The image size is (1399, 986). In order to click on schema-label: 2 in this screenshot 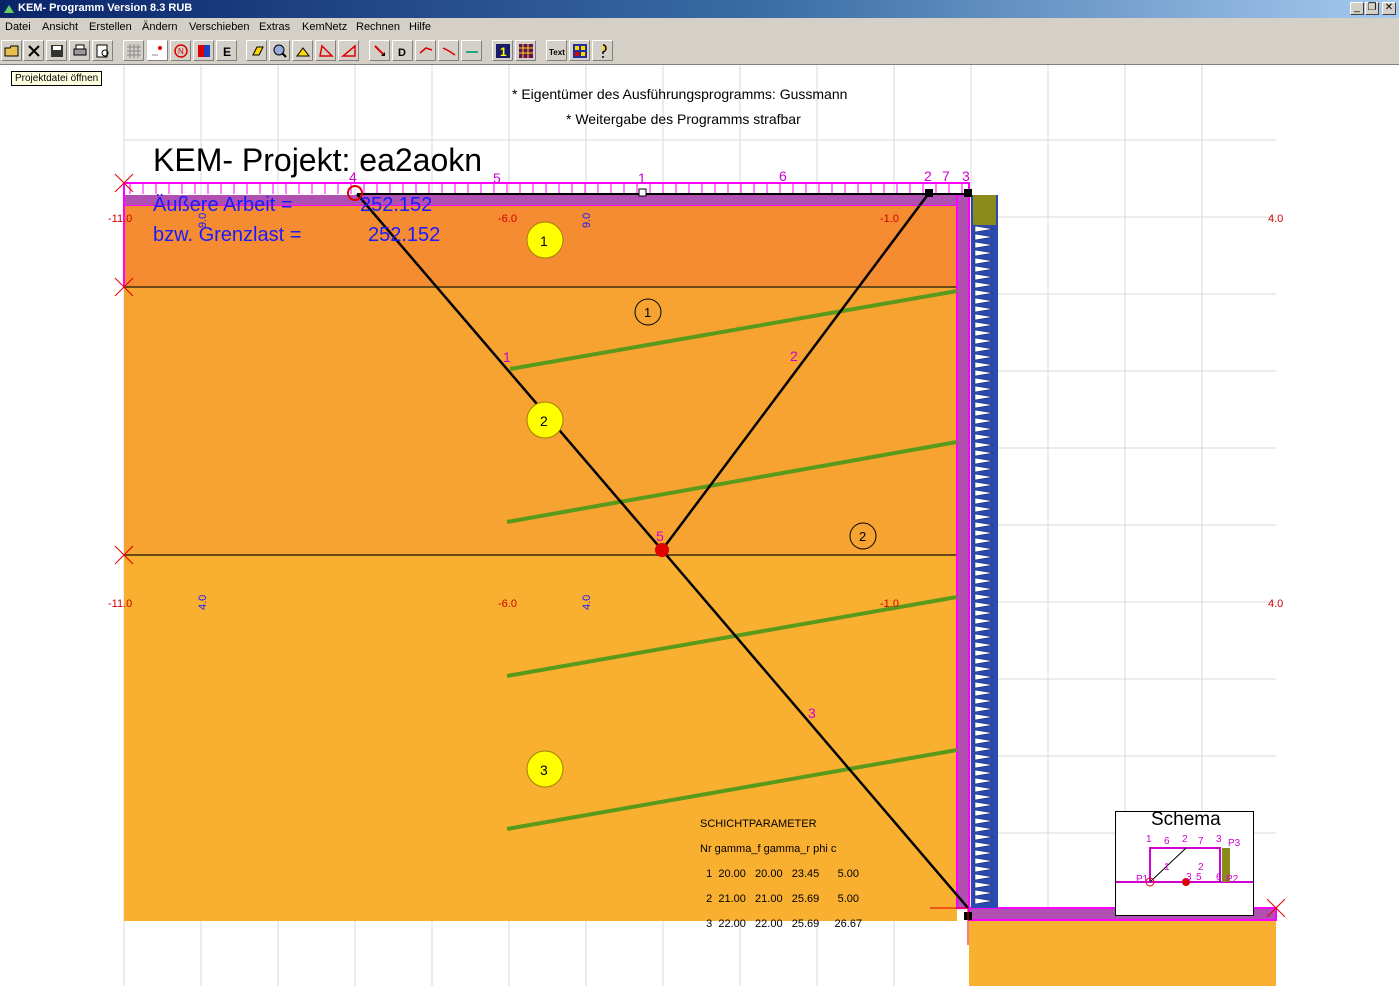, I will do `click(1185, 839)`.